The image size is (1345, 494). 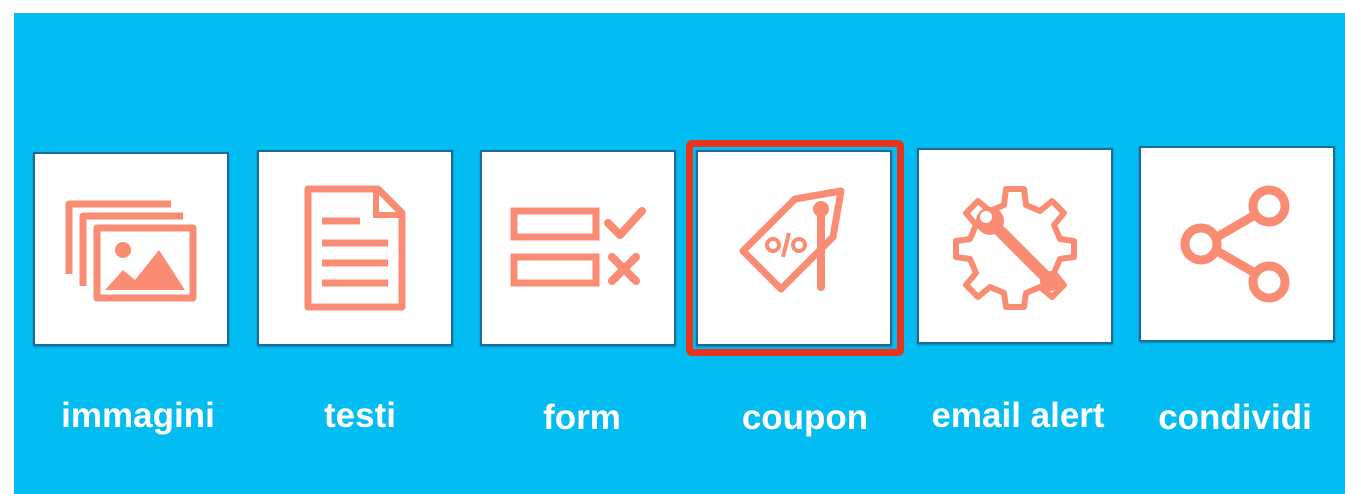 I want to click on tile-label-form: form, so click(x=582, y=418).